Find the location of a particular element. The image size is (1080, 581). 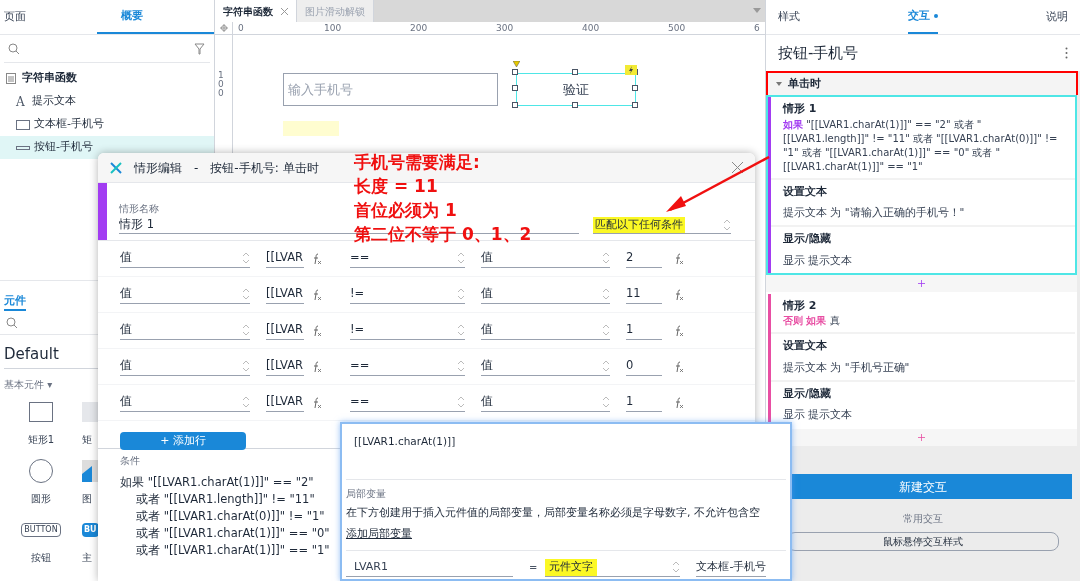

variable-type-dropdown: 元件文字 is located at coordinates (613, 568).